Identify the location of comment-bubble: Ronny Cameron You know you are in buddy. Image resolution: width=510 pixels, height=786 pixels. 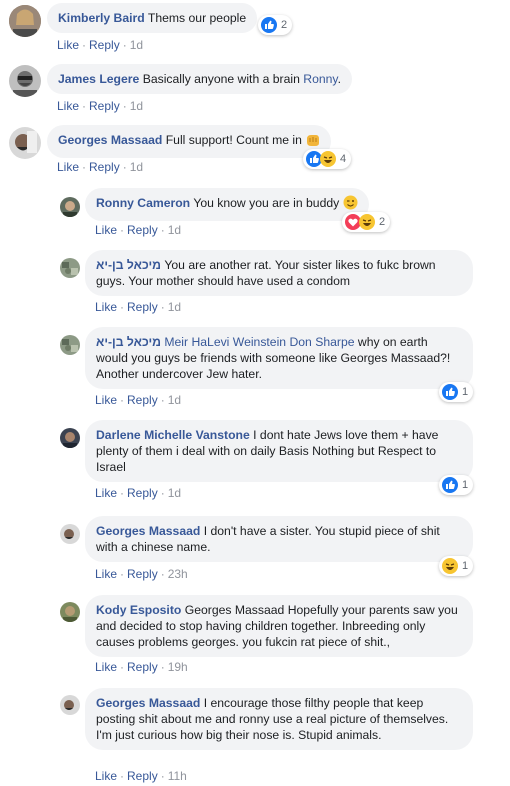
(227, 204).